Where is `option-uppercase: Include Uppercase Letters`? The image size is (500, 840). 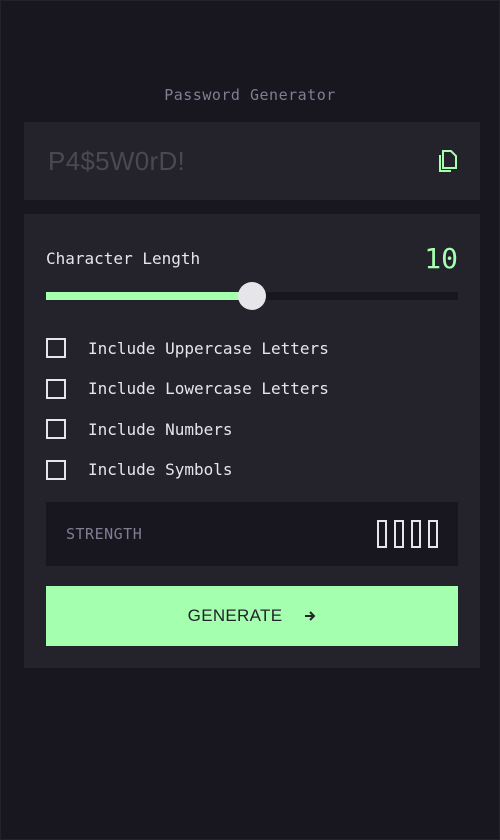 option-uppercase: Include Uppercase Letters is located at coordinates (252, 348).